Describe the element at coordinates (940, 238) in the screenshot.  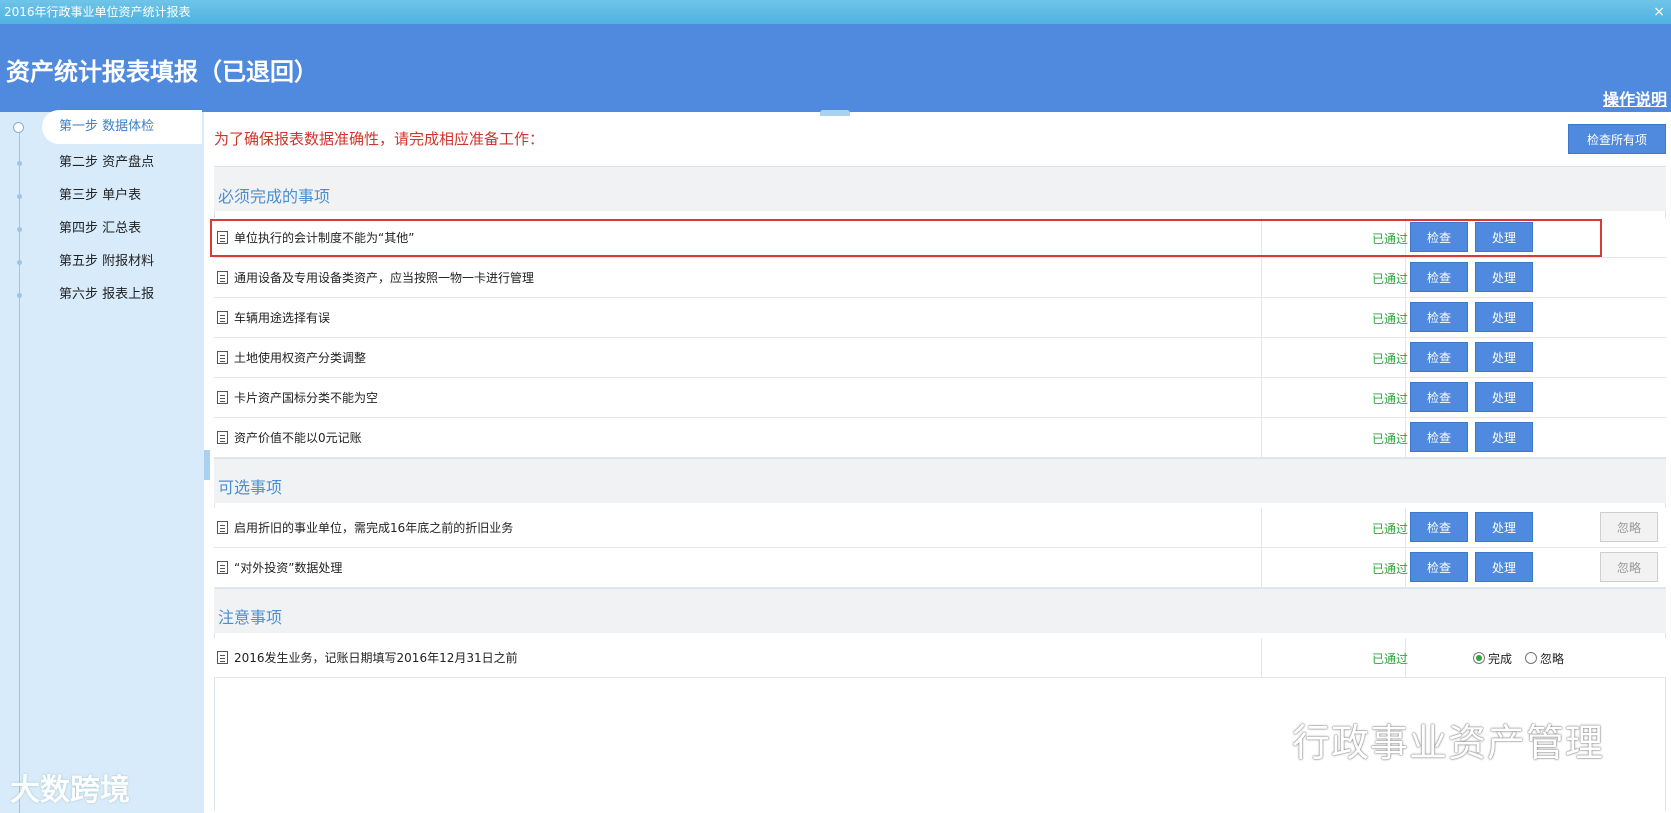
I see `table-row: 单位执行的会计制度不能为“其他” 已通过 检查 处理` at that location.